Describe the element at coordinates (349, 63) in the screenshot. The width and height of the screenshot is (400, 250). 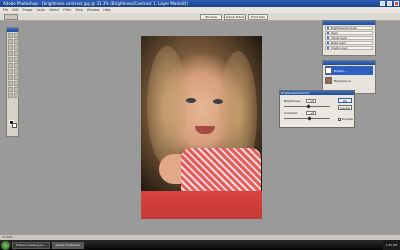
I see `layers-panel-header` at that location.